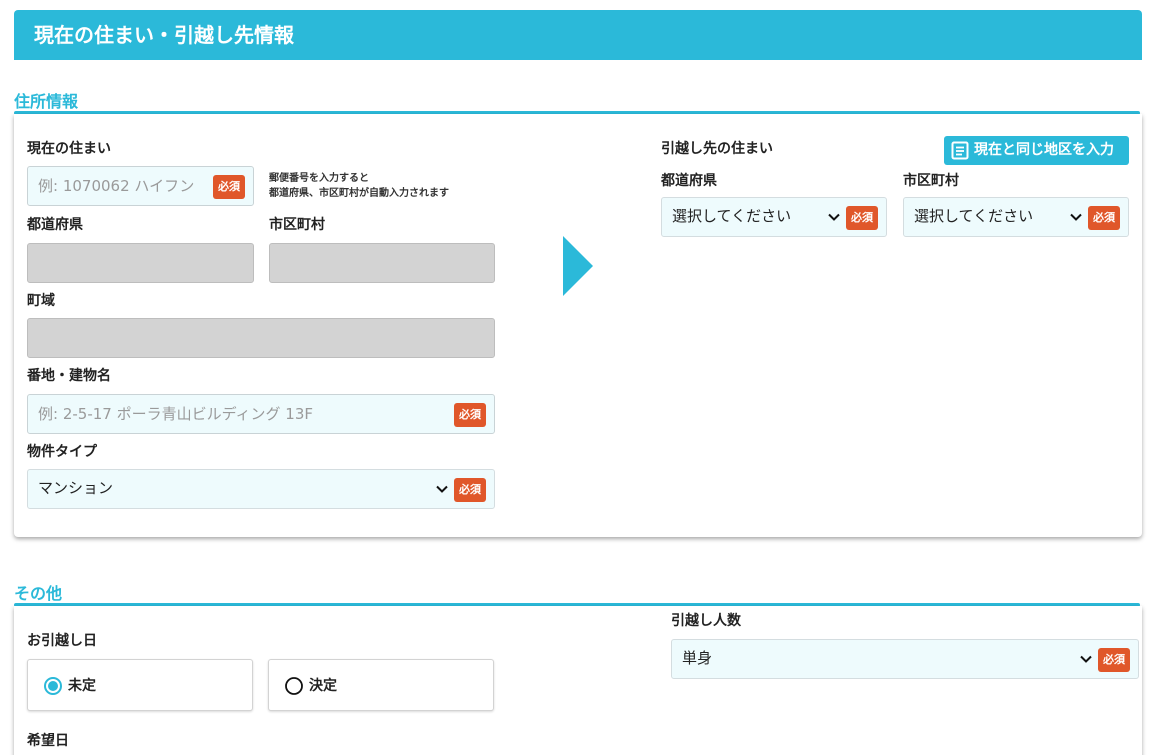 This screenshot has height=755, width=1158. I want to click on destination-prefecture-label: 都道府県, so click(689, 181).